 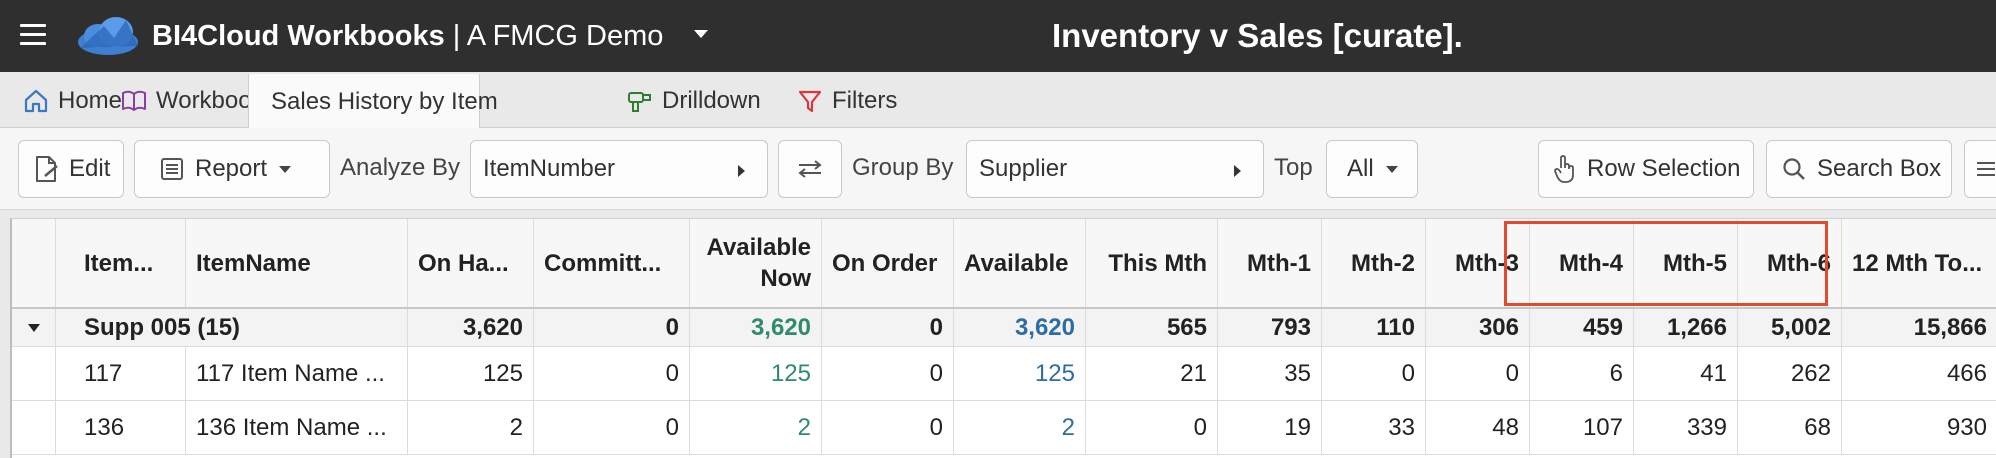 What do you see at coordinates (34, 427) in the screenshot?
I see `row-expander` at bounding box center [34, 427].